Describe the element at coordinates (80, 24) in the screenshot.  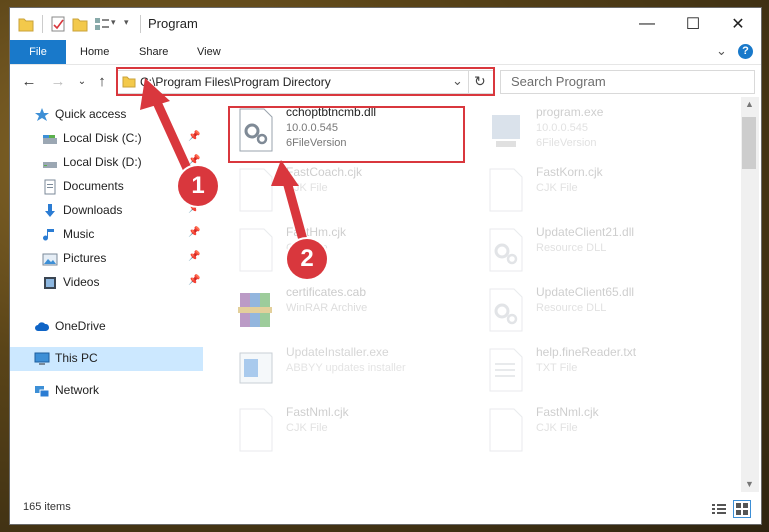
I see `new-folder-icon` at that location.